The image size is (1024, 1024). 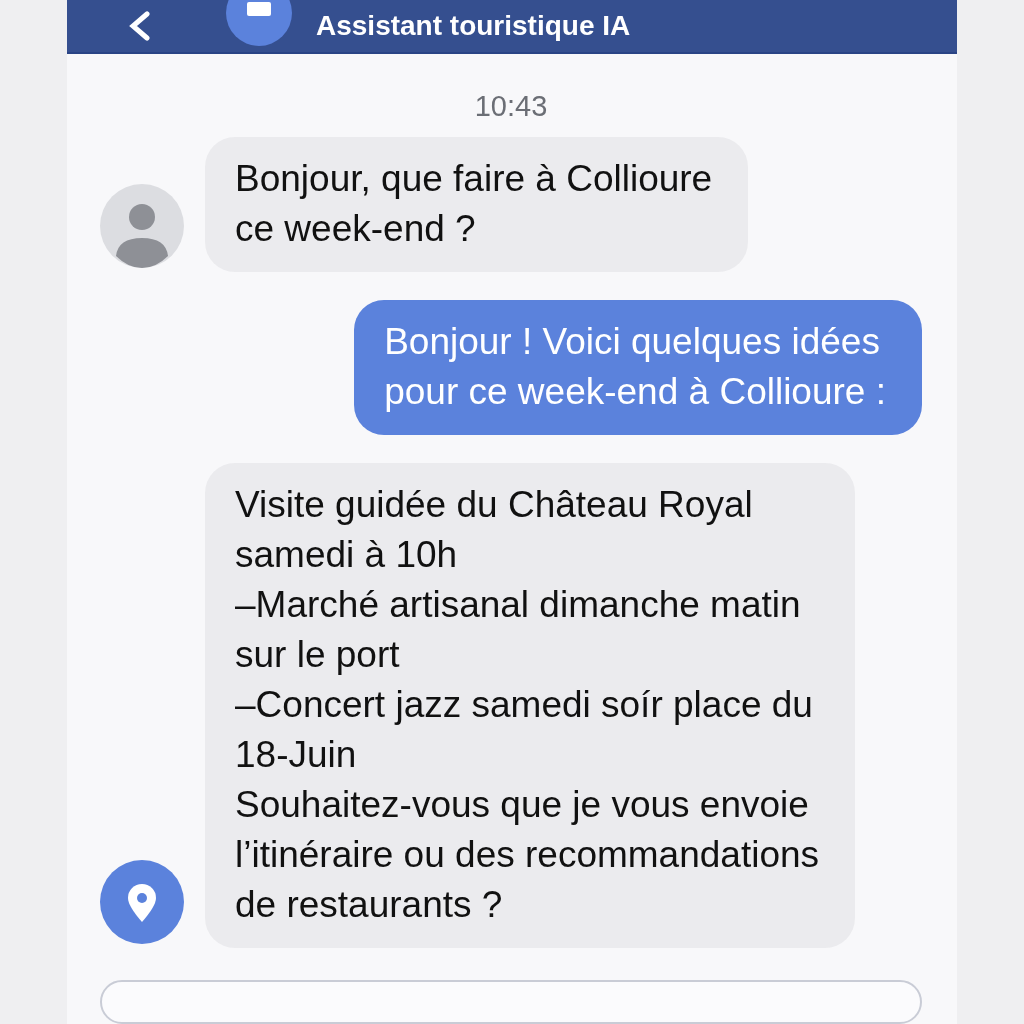 I want to click on person-avatar-icon, so click(x=142, y=226).